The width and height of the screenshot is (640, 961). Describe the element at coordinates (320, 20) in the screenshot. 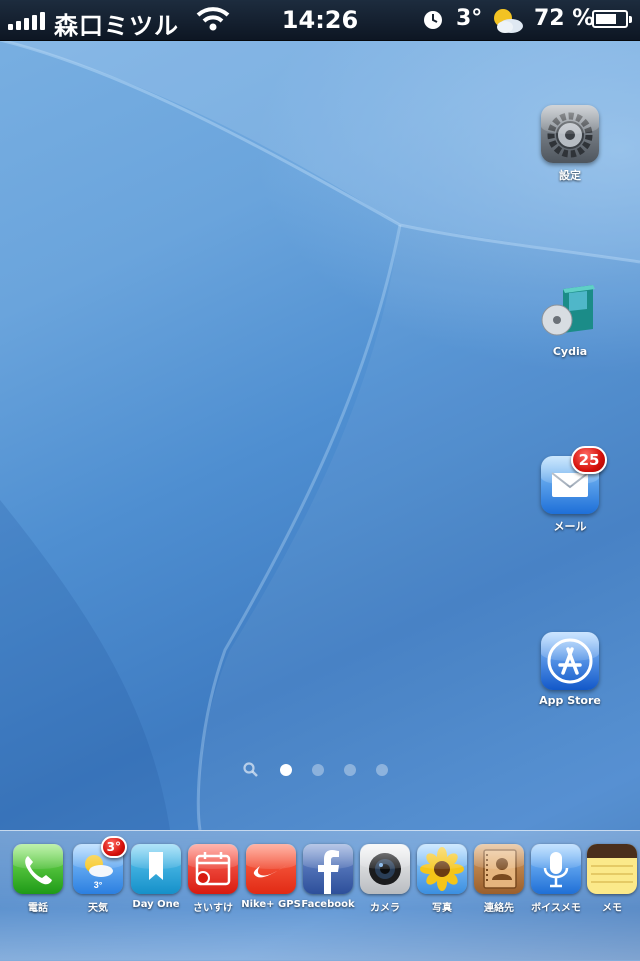

I see `status-bar: 森口ミツル 14:26 3° 72 %` at that location.